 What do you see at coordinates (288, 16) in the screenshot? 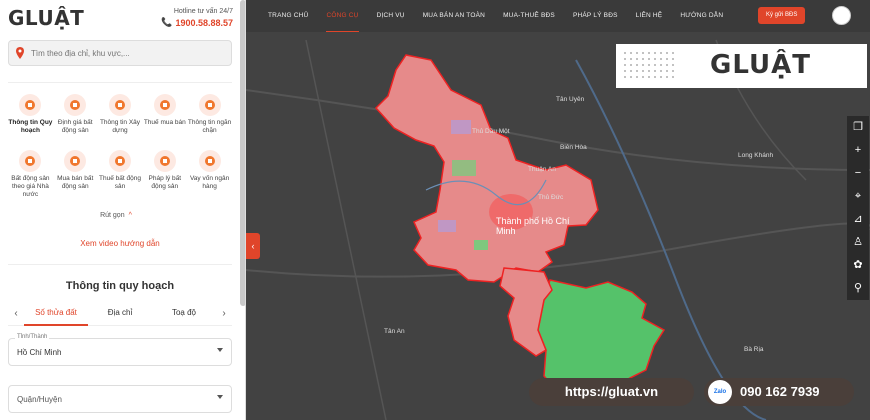
I see `nav-item: TRANG CHỦ` at bounding box center [288, 16].